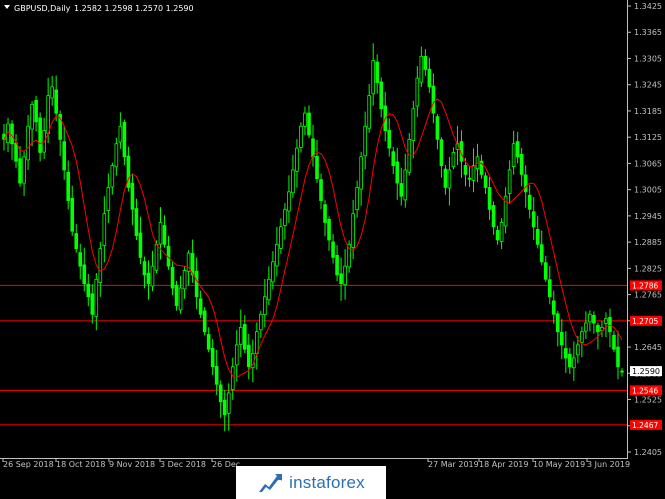  Describe the element at coordinates (327, 482) in the screenshot. I see `watermark-text: instaforex` at that location.